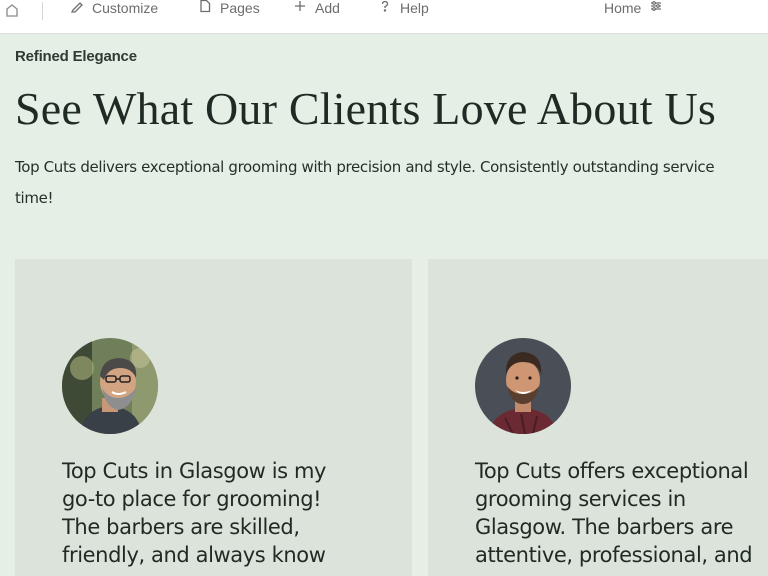  I want to click on section-headline: See What Our Clients Love About Us, so click(365, 108).